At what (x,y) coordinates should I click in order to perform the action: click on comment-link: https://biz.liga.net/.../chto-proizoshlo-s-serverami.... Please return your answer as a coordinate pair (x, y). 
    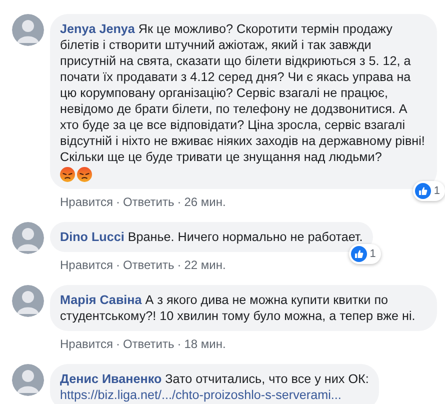
    Looking at the image, I should click on (214, 395).